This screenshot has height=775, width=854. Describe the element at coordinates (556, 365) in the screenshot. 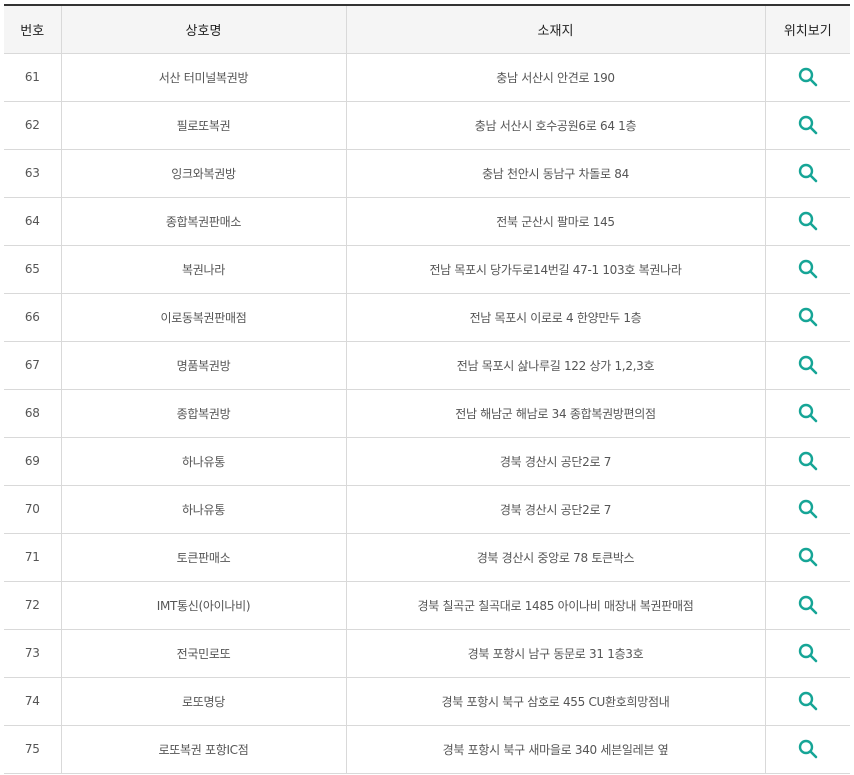

I see `cell-address: 전남 목포시 삺나루길 122 상가 1,2,3호` at that location.